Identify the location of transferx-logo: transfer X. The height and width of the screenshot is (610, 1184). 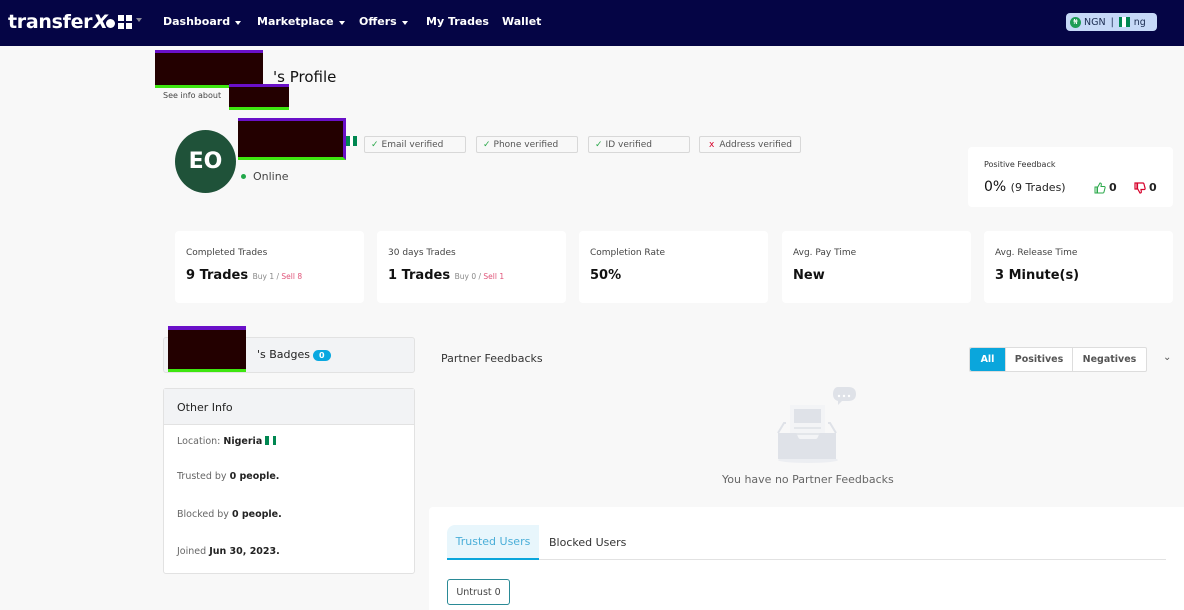
(61, 22).